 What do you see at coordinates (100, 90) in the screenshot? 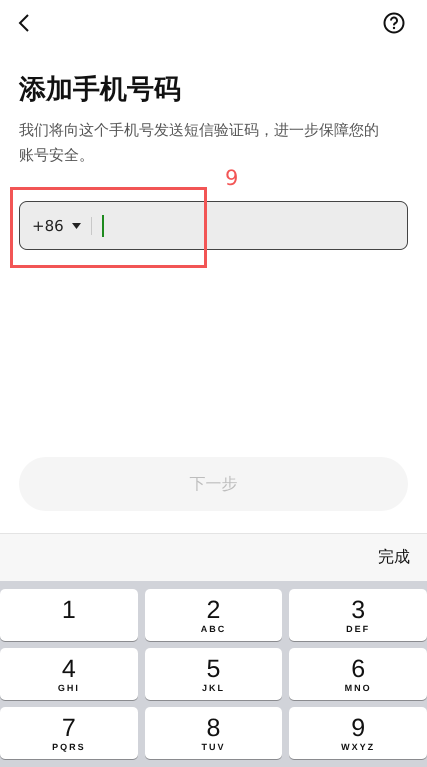
I see `page-title: 添加手机号码` at bounding box center [100, 90].